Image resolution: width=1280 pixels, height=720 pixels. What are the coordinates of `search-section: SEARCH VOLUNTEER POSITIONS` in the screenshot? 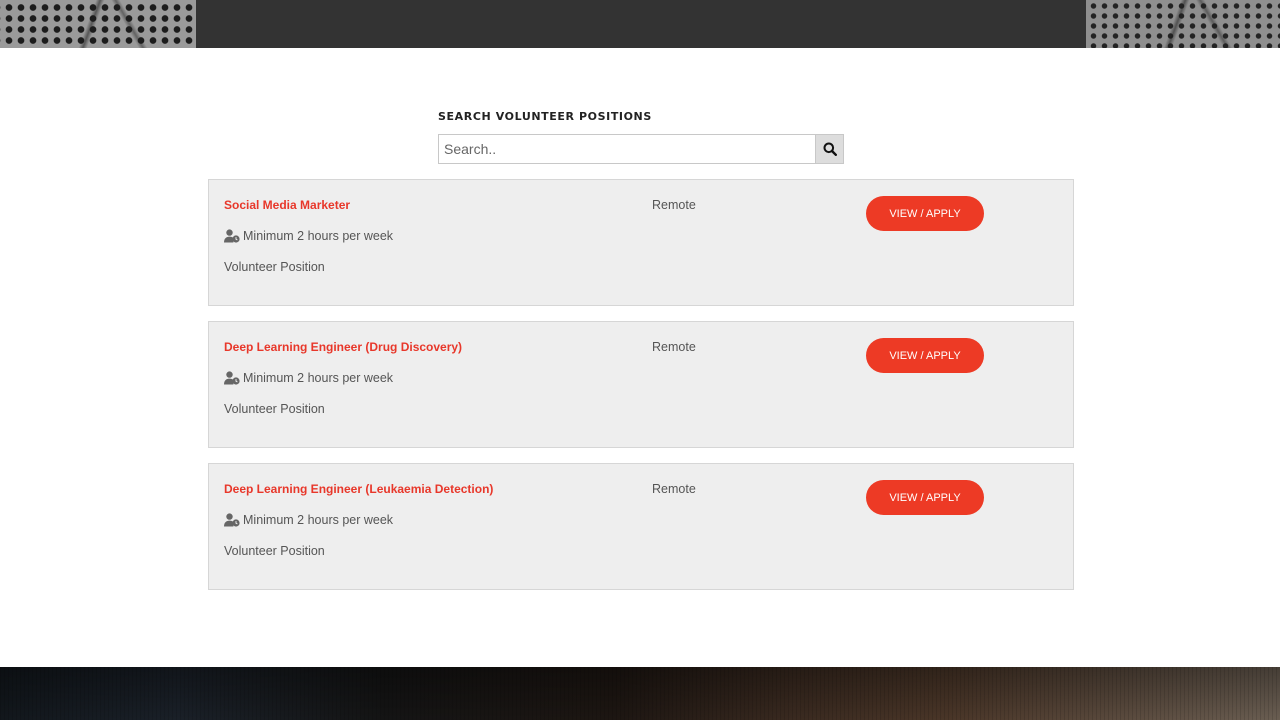 It's located at (641, 137).